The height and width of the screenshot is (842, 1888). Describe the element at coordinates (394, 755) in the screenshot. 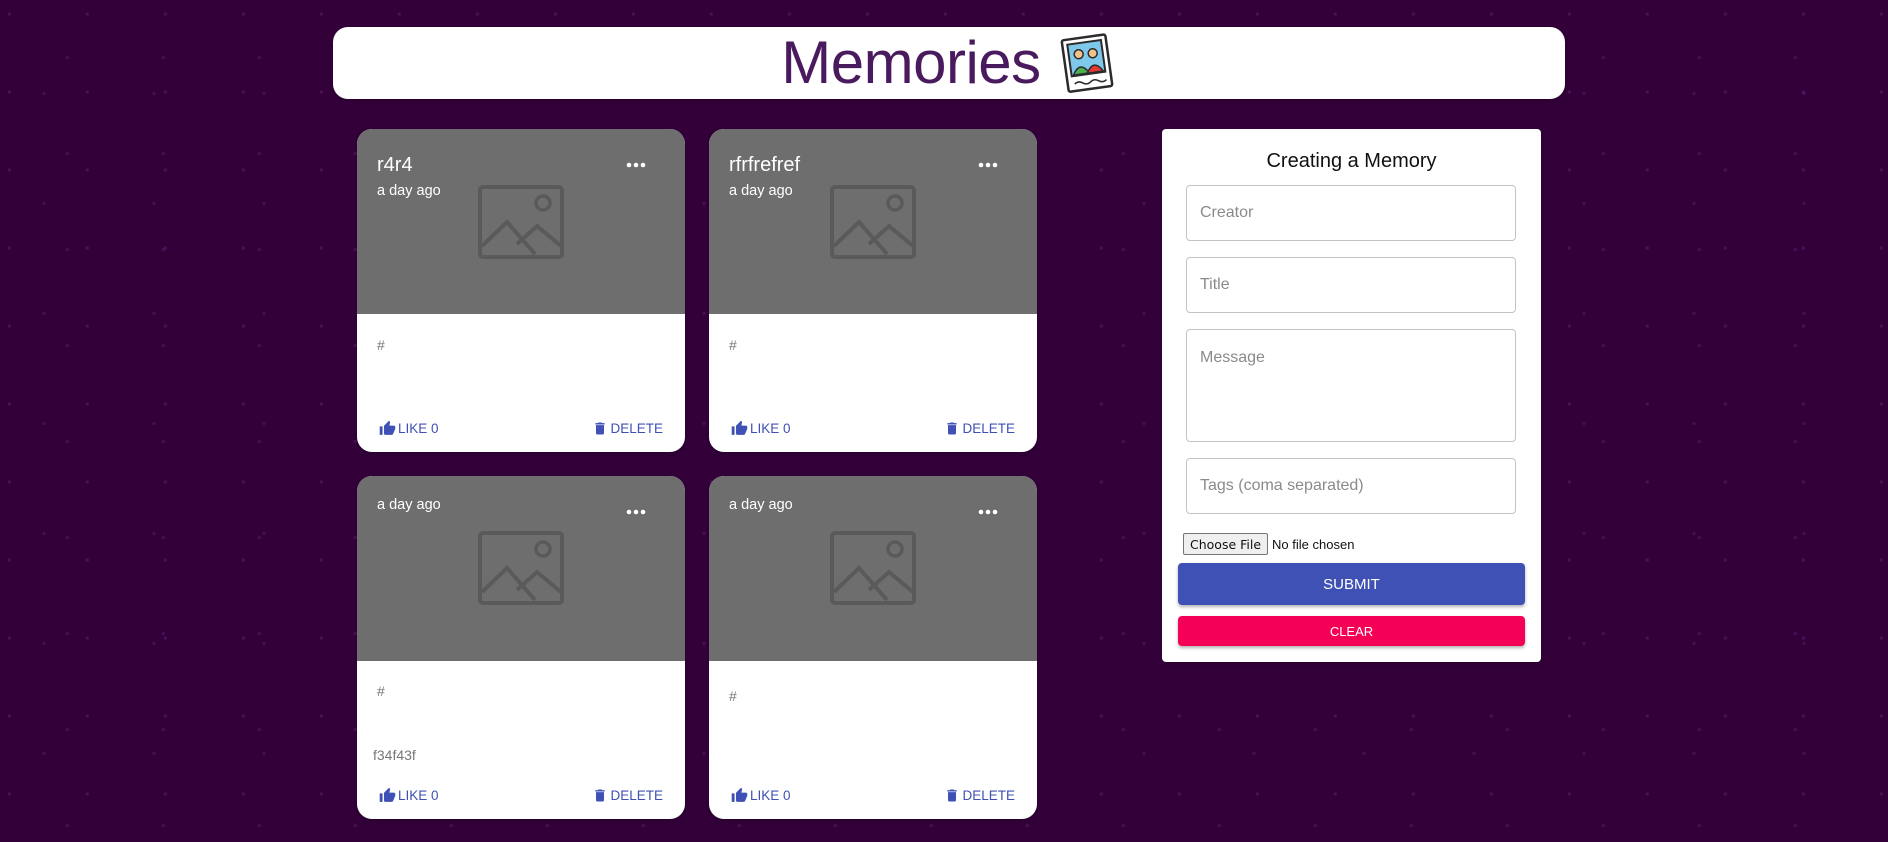

I see `post-message: f34f43f` at that location.